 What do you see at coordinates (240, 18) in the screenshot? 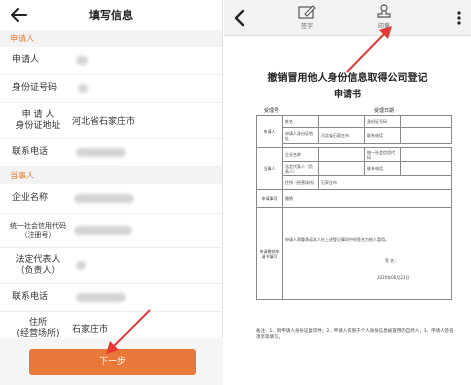
I see `chevron-left-icon` at bounding box center [240, 18].